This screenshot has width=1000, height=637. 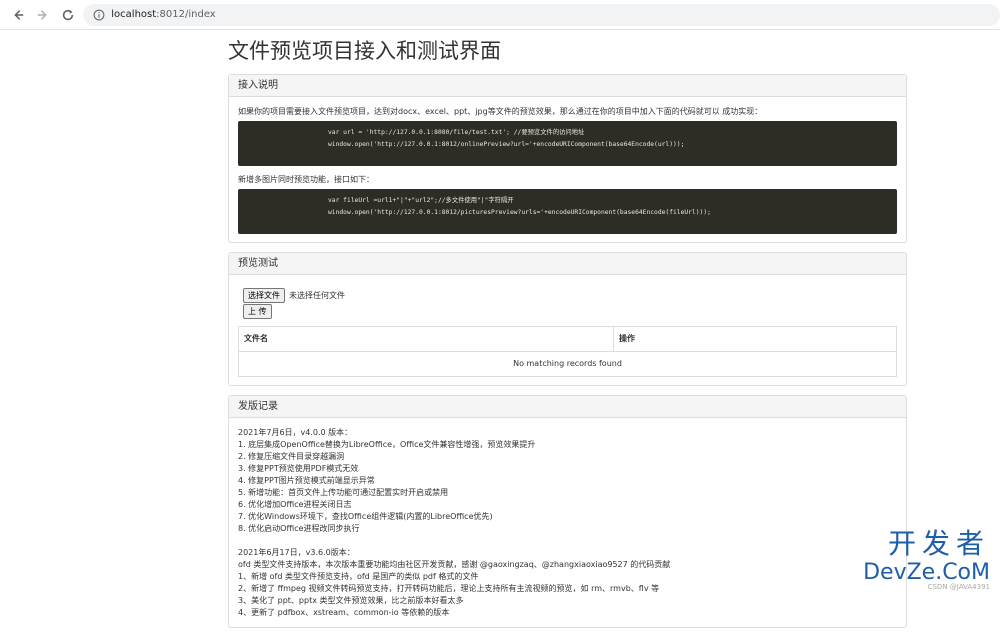 I want to click on arrow-right-icon, so click(x=42, y=14).